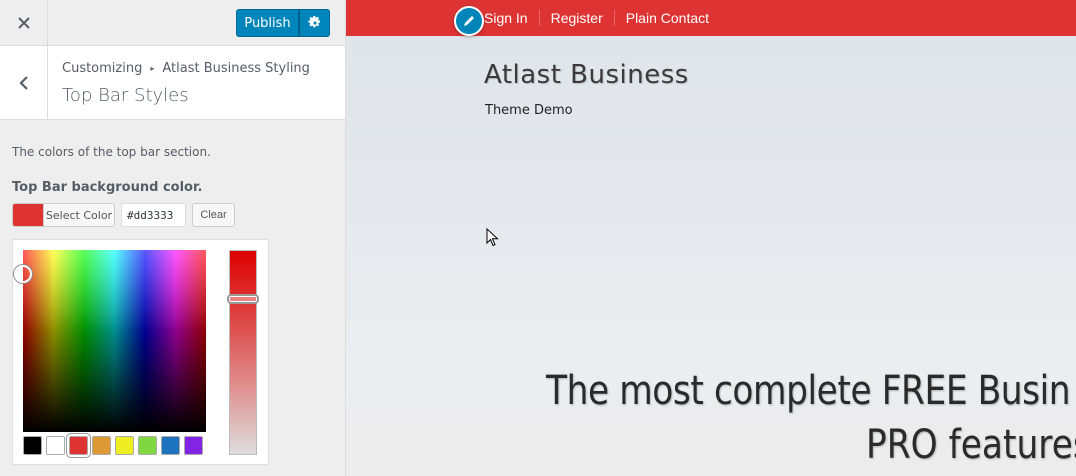 The image size is (1076, 476). I want to click on back-button, so click(24, 82).